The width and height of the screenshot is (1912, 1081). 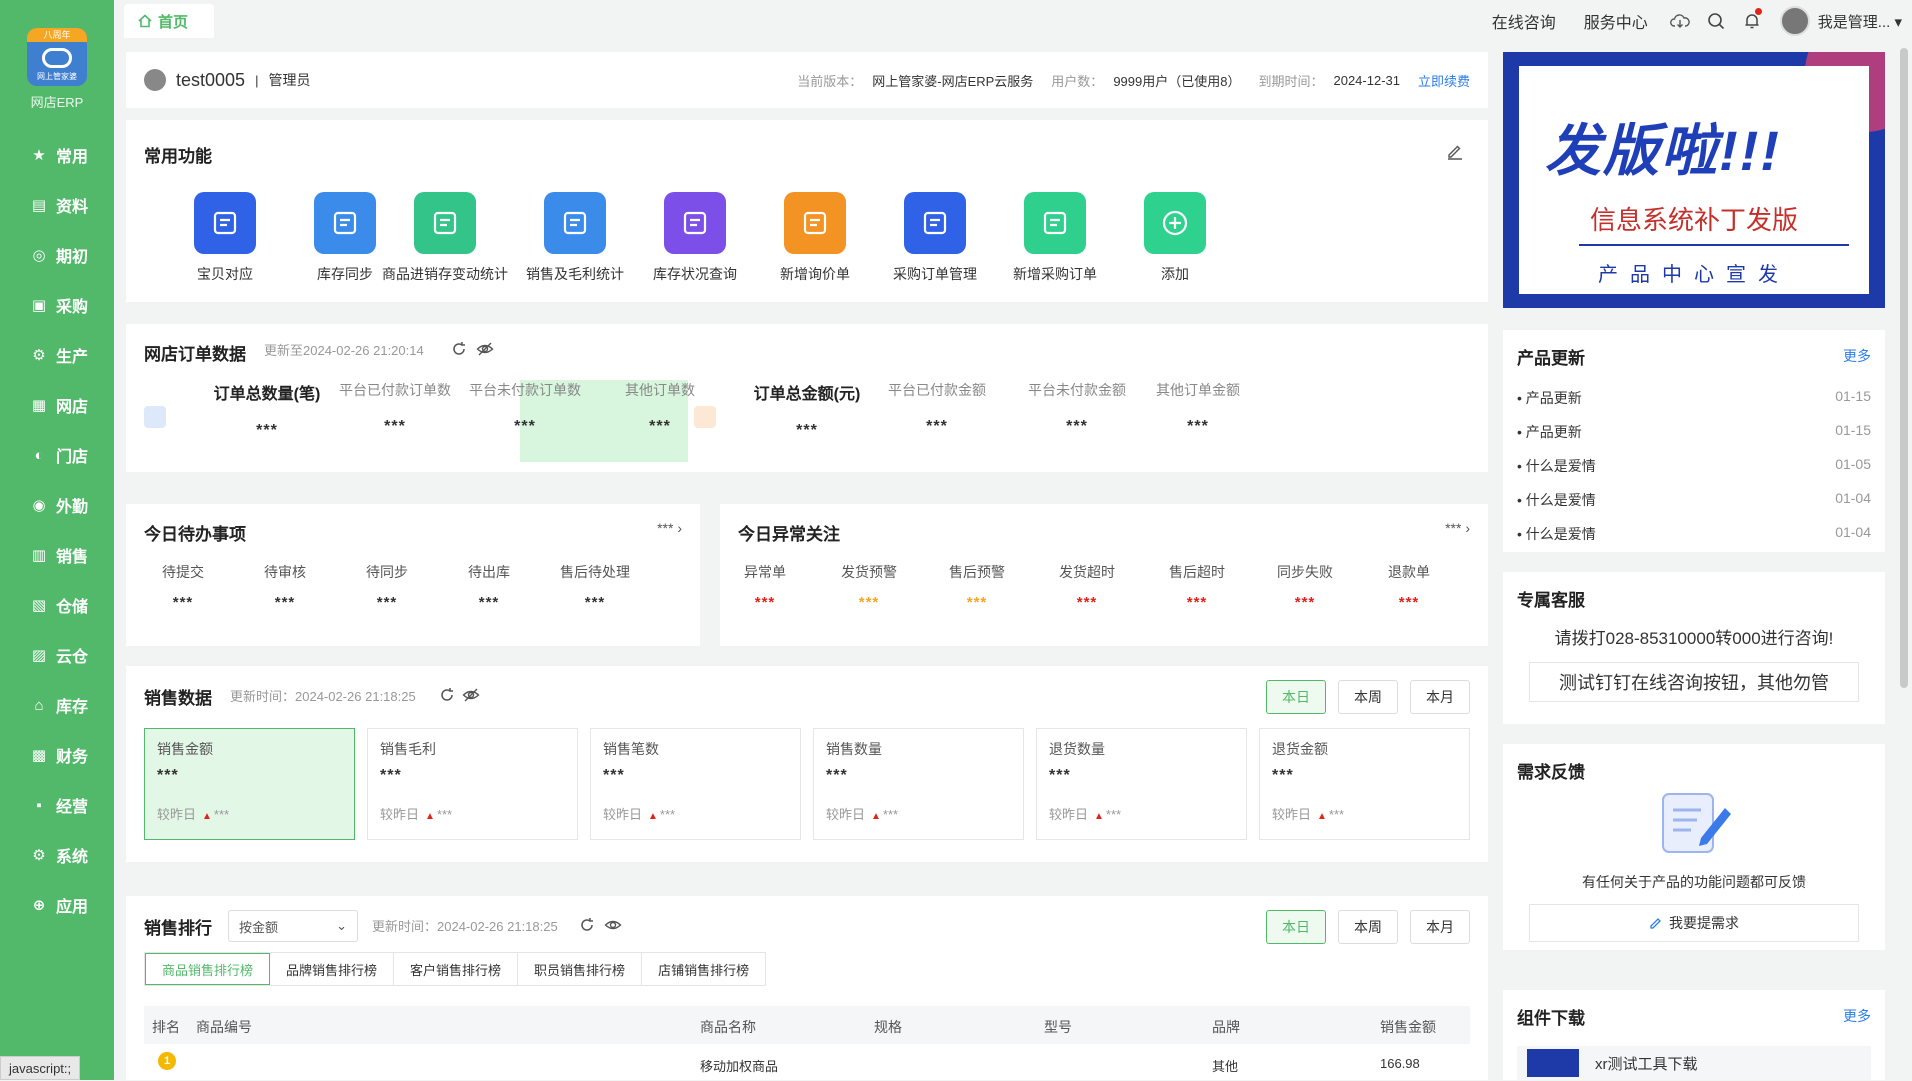 I want to click on ranking-period-button: 本周, so click(x=1368, y=927).